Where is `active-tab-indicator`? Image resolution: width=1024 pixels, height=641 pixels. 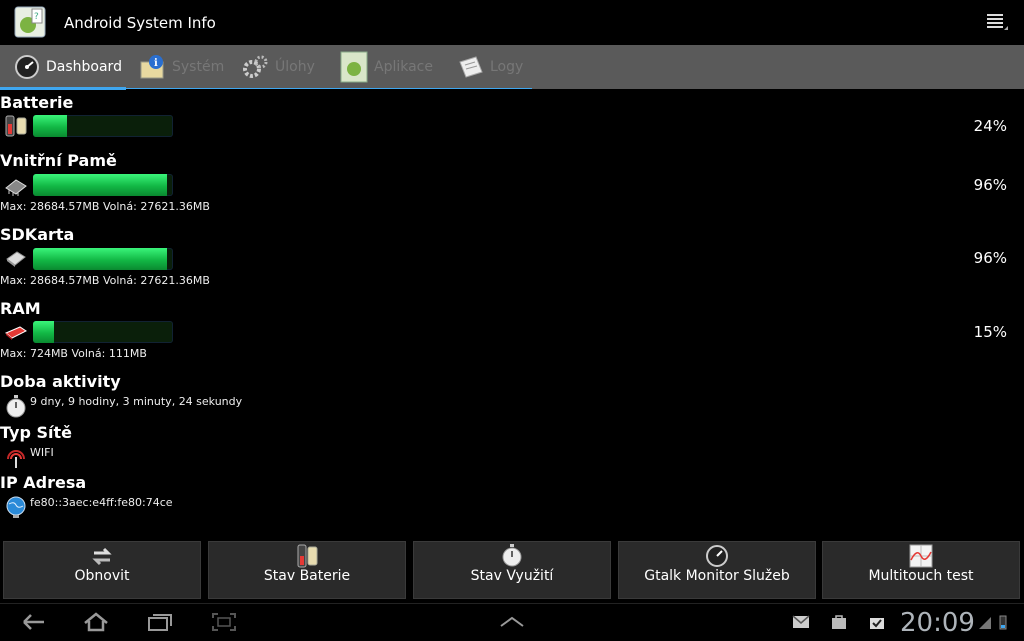 active-tab-indicator is located at coordinates (63, 88).